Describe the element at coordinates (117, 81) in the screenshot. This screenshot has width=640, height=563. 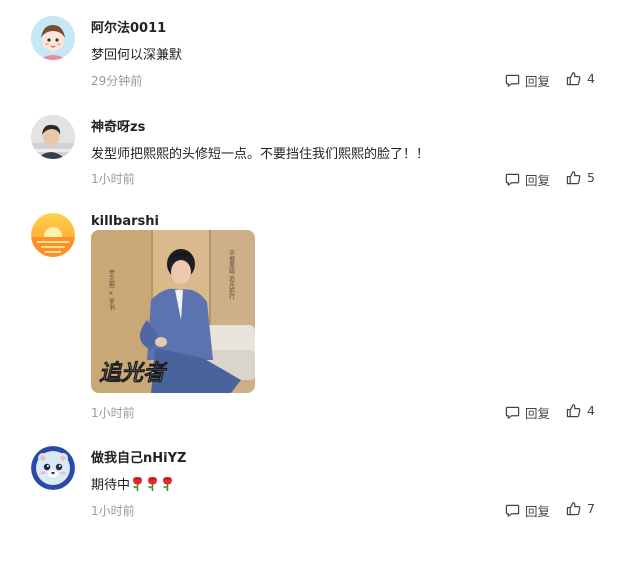
I see `timestamp: 29分钟前` at that location.